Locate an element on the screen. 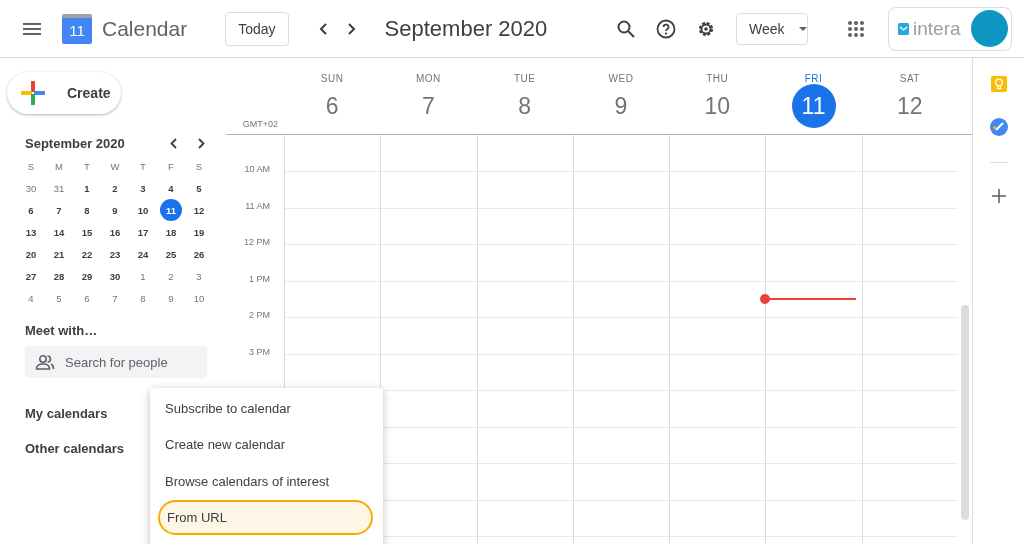 This screenshot has height=544, width=1024. hour-label: 1 PM is located at coordinates (259, 278).